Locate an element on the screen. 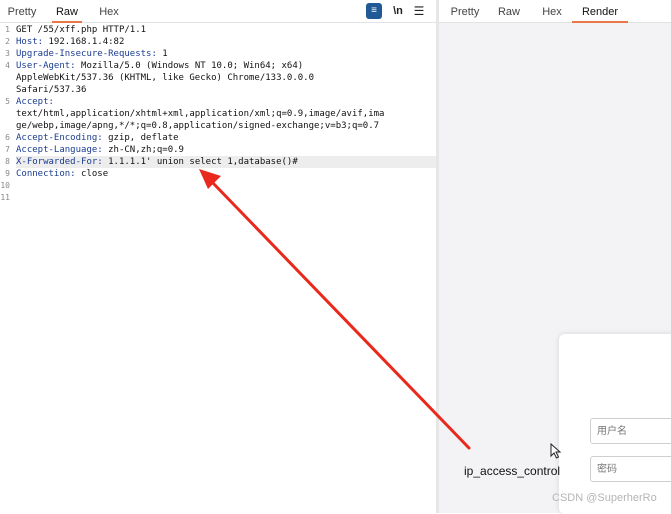 The width and height of the screenshot is (671, 514). watermark: CSDN @SuperherRo is located at coordinates (604, 498).